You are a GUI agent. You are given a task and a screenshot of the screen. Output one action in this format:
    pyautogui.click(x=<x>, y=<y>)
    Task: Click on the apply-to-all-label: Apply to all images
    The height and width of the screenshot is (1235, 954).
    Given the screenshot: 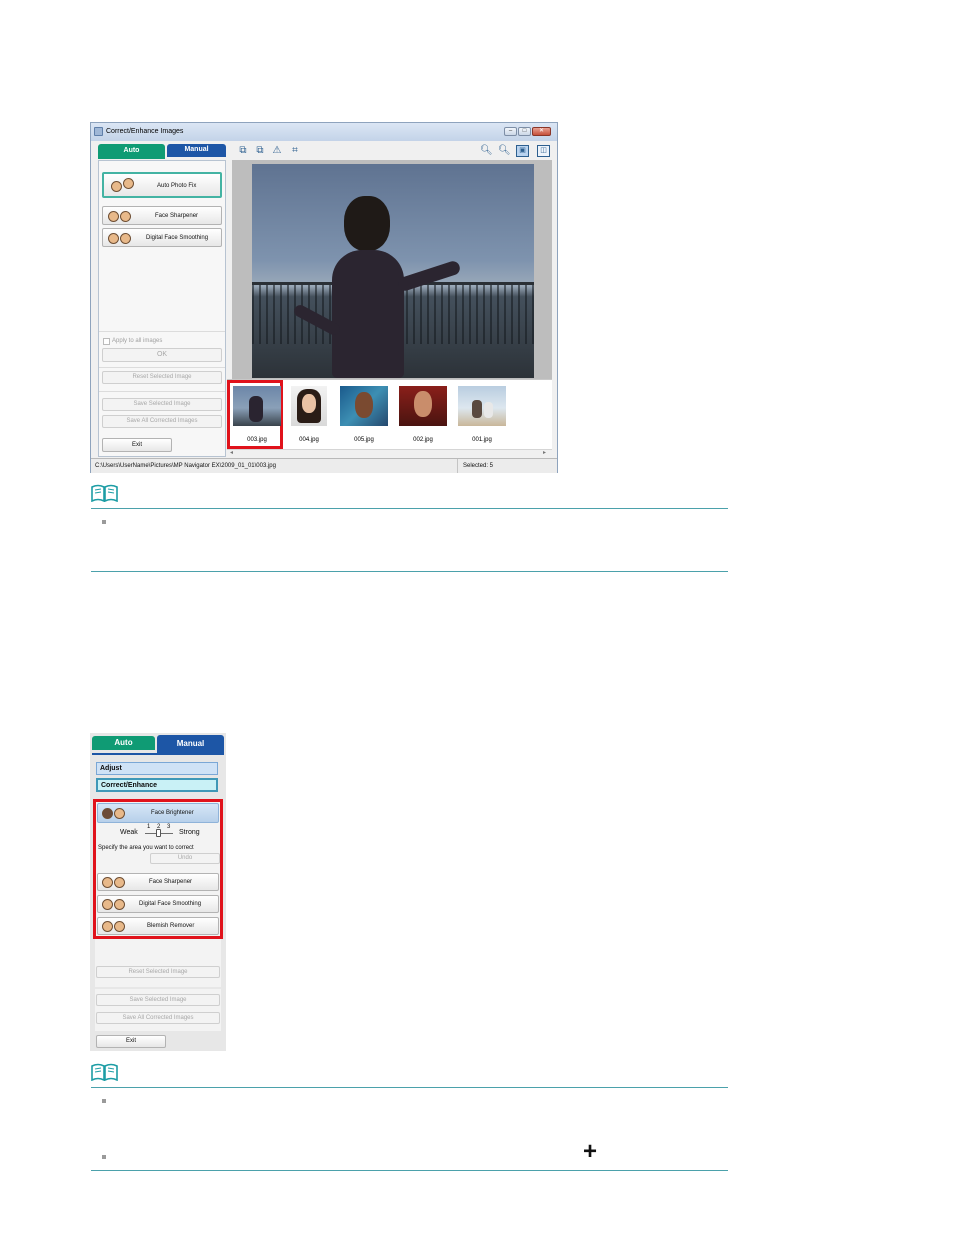 What is the action you would take?
    pyautogui.click(x=137, y=341)
    